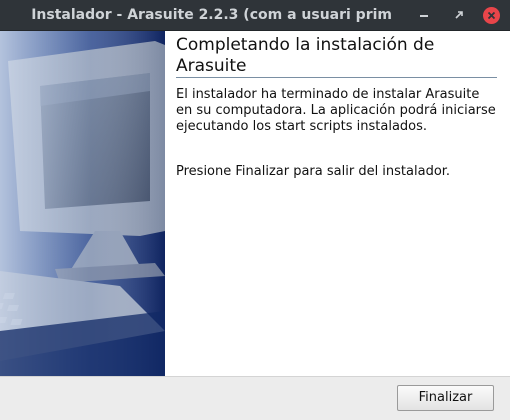 This screenshot has height=420, width=510. What do you see at coordinates (336, 77) in the screenshot?
I see `heading-divider` at bounding box center [336, 77].